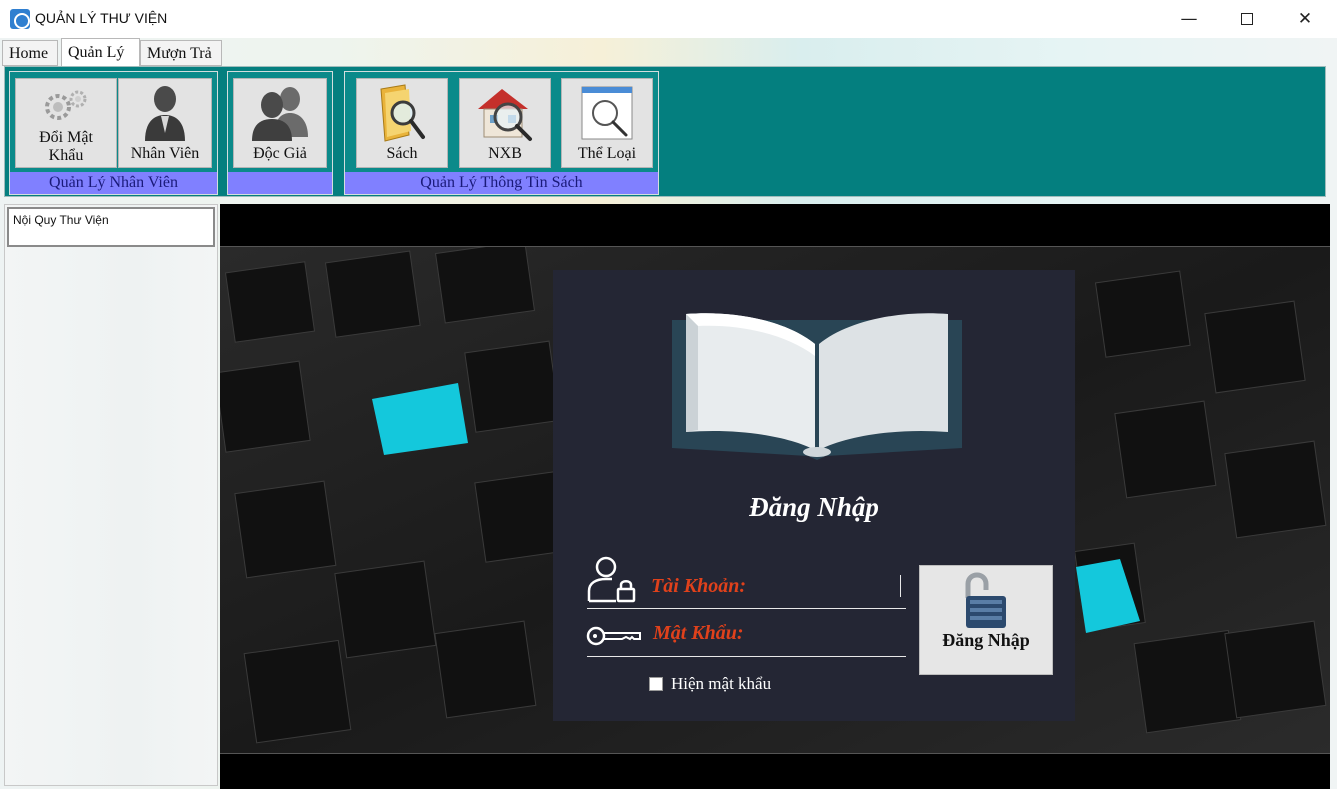  I want to click on login-title: Đăng Nhập, so click(814, 507).